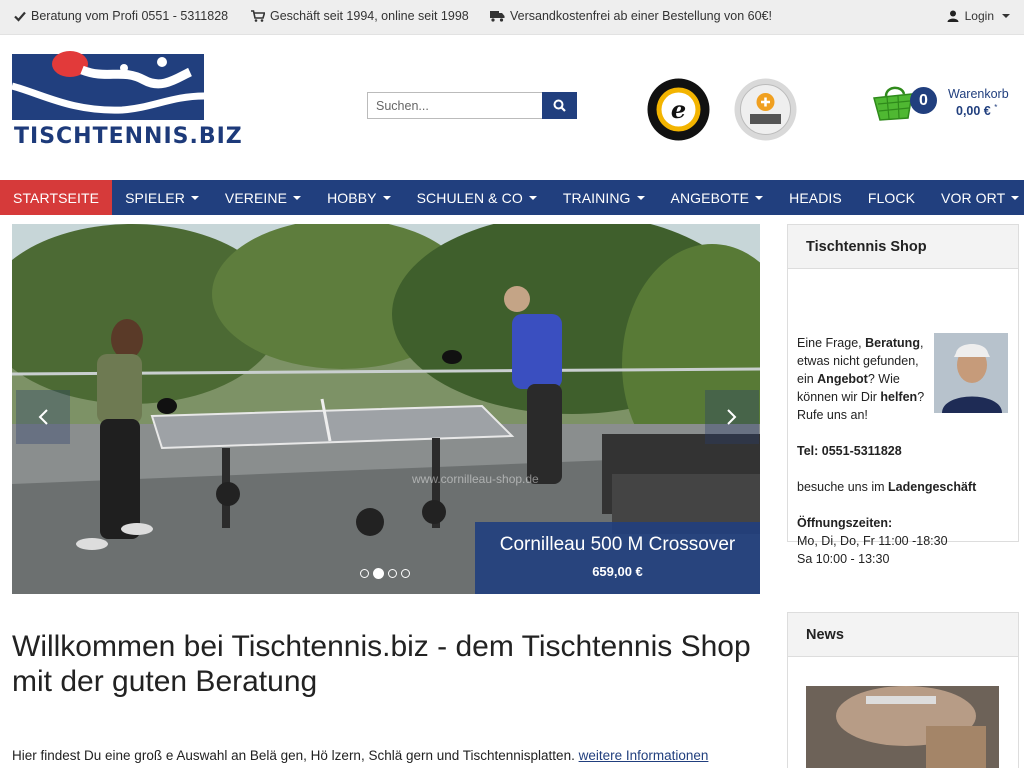 The image size is (1024, 768). Describe the element at coordinates (831, 343) in the screenshot. I see `q-part-1: Eine Frage,` at that location.